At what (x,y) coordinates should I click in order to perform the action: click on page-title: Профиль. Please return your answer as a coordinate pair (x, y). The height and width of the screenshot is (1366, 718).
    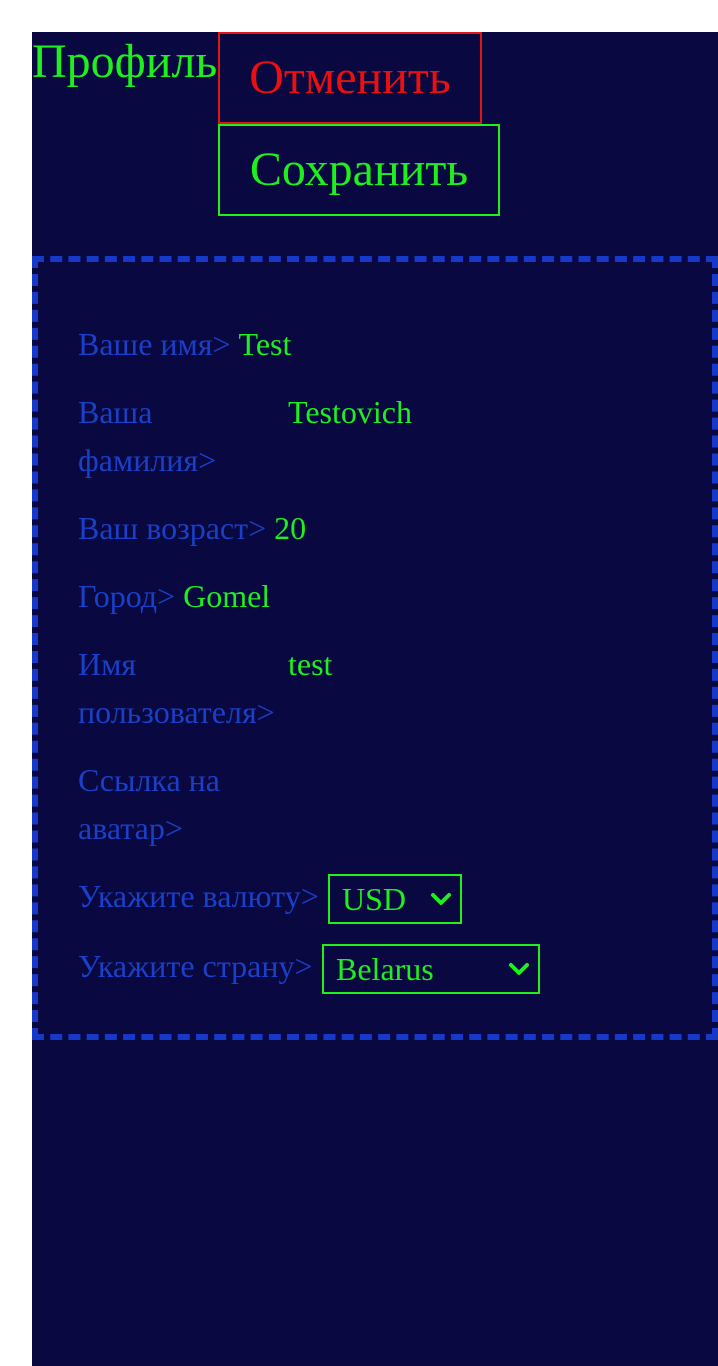
    Looking at the image, I should click on (125, 61).